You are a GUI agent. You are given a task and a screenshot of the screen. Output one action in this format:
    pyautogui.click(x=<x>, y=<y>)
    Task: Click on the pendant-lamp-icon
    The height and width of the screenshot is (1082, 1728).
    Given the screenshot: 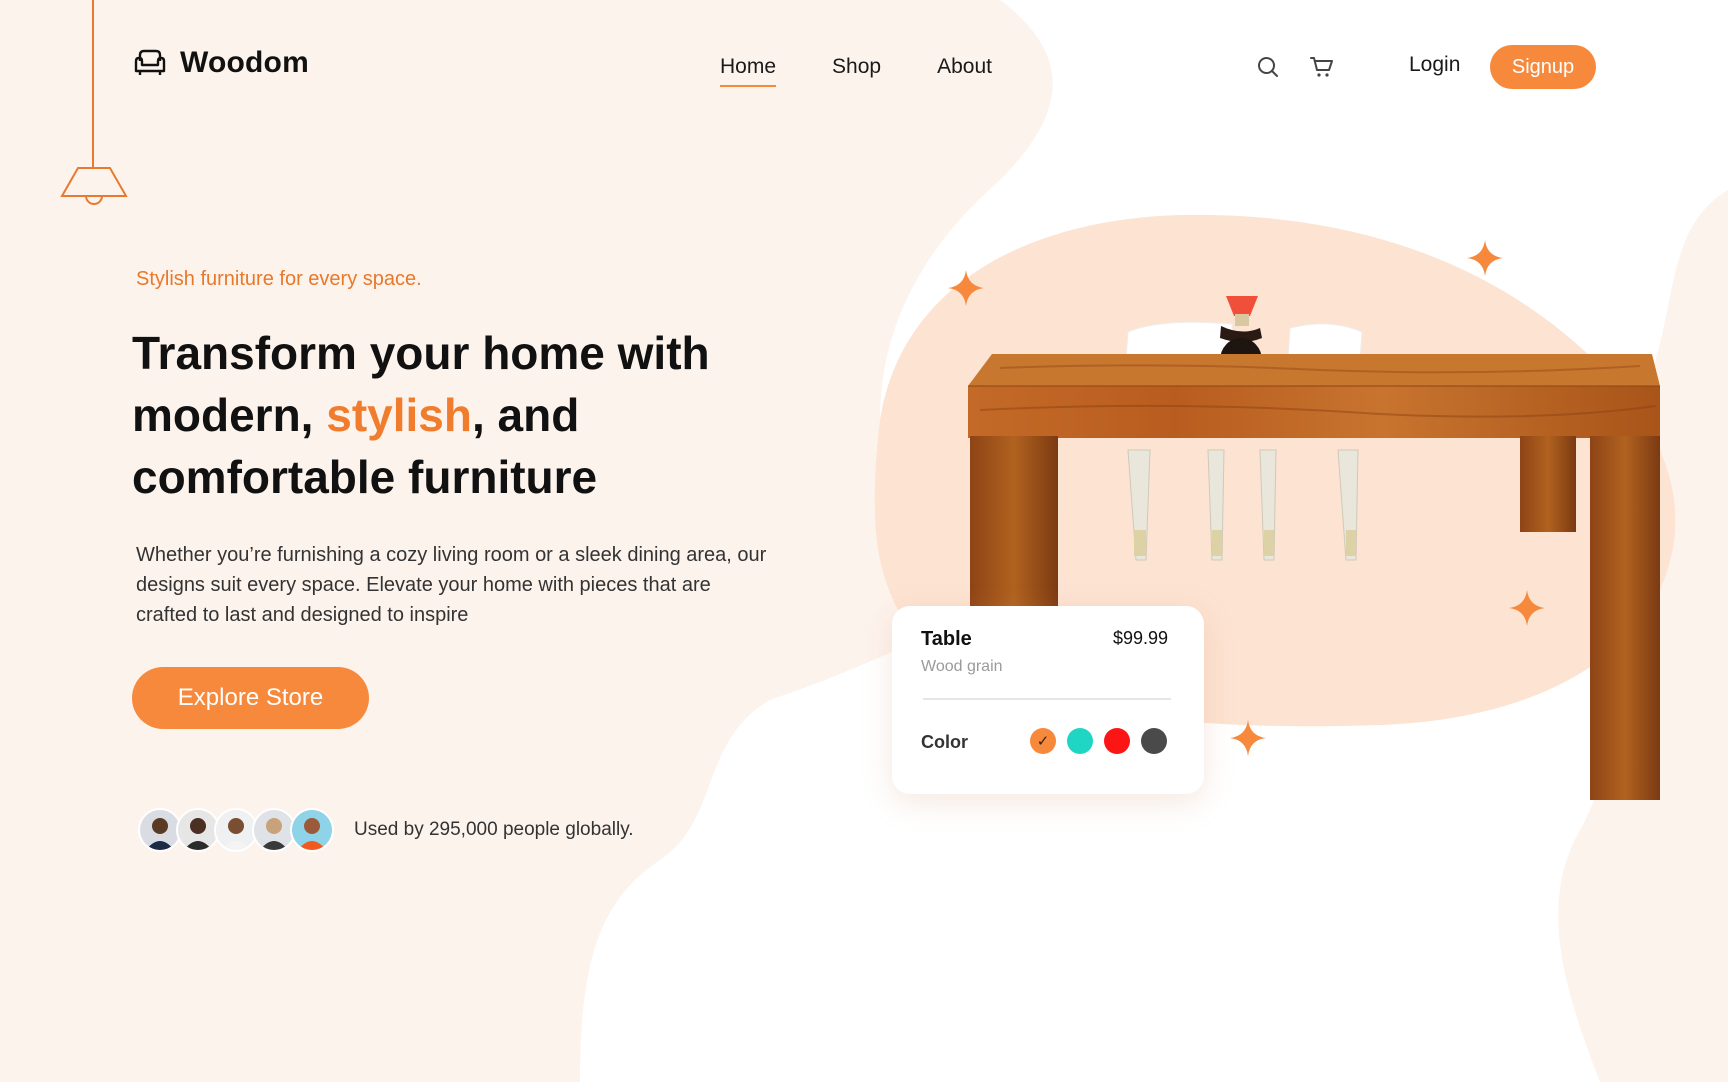 What is the action you would take?
    pyautogui.click(x=94, y=186)
    